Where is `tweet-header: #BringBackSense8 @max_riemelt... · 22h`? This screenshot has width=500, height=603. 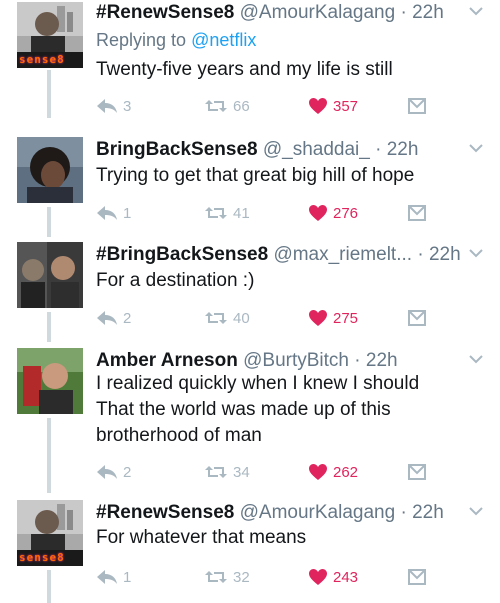
tweet-header: #BringBackSense8 @max_riemelt... · 22h is located at coordinates (278, 255).